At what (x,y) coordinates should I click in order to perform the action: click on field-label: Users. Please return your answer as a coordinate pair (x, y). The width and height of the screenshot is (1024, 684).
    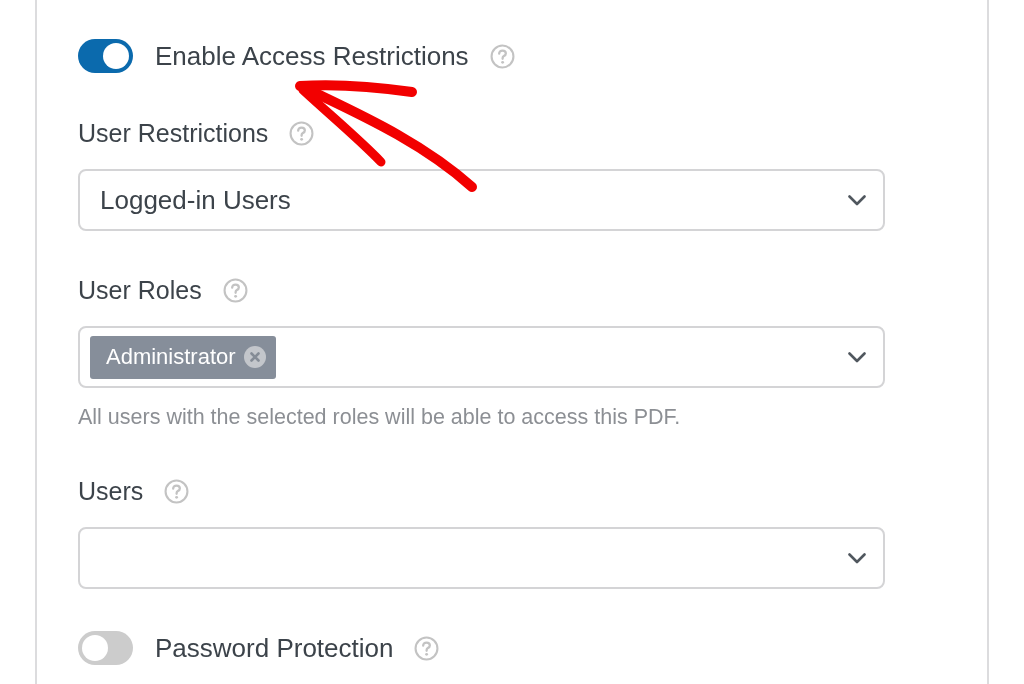
    Looking at the image, I should click on (111, 491).